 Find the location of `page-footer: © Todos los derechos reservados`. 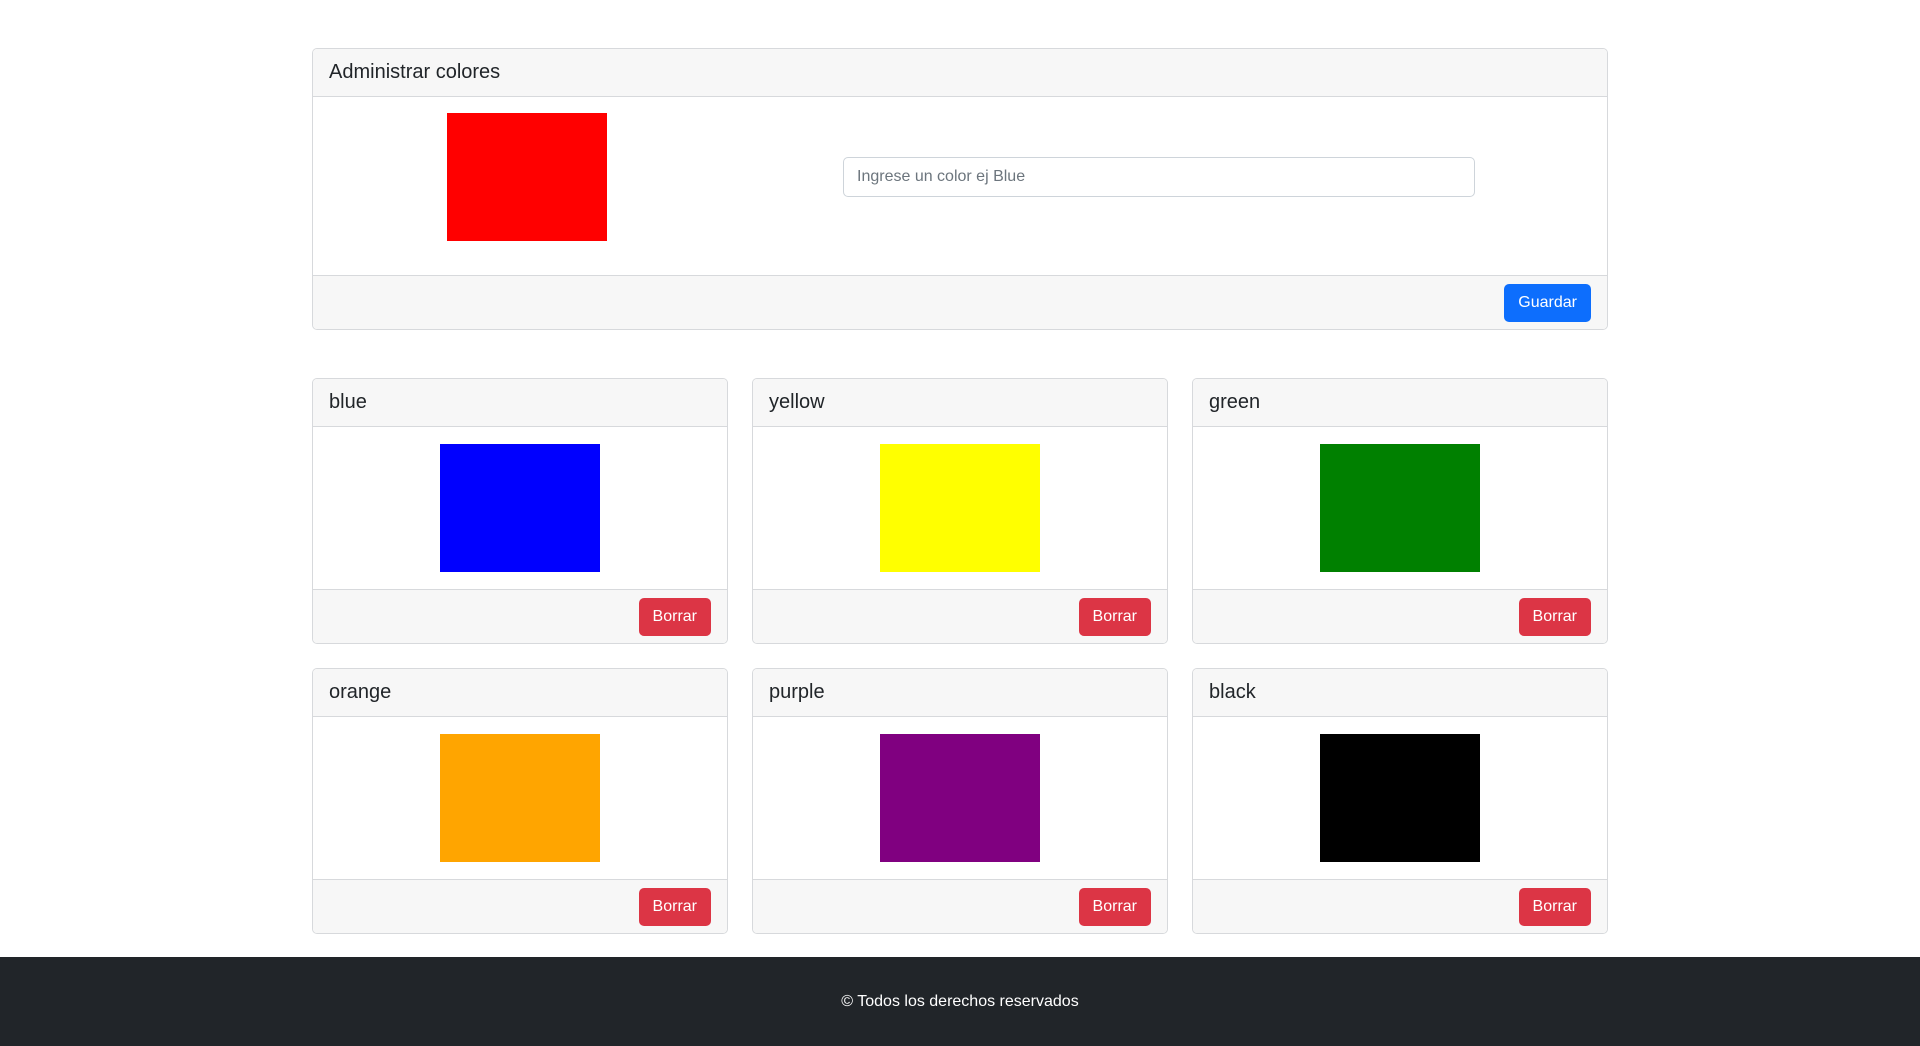

page-footer: © Todos los derechos reservados is located at coordinates (960, 1001).